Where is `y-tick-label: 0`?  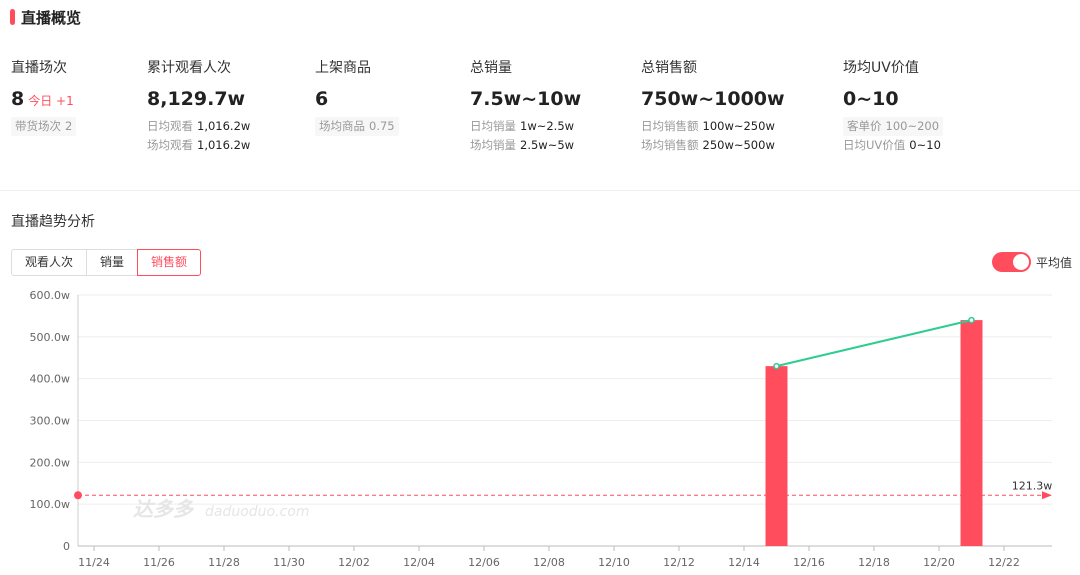 y-tick-label: 0 is located at coordinates (66, 546).